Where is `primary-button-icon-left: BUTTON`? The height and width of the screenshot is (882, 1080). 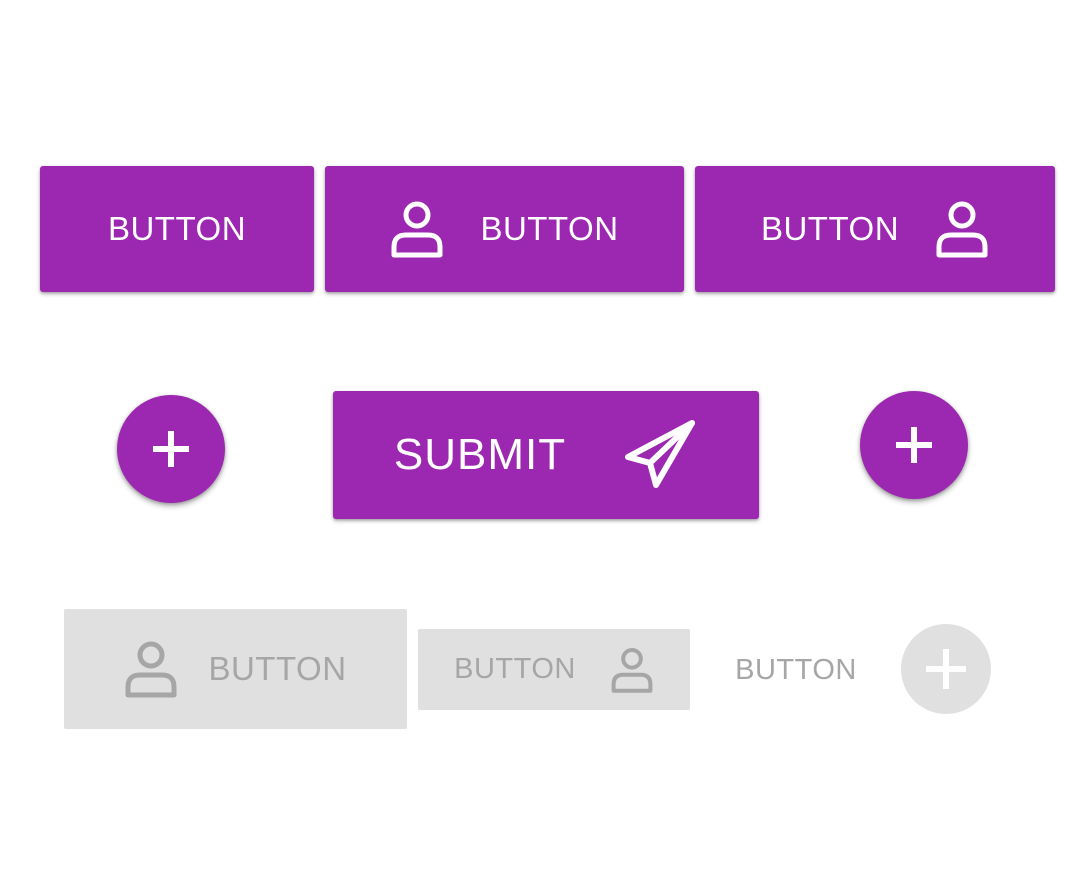
primary-button-icon-left: BUTTON is located at coordinates (504, 229).